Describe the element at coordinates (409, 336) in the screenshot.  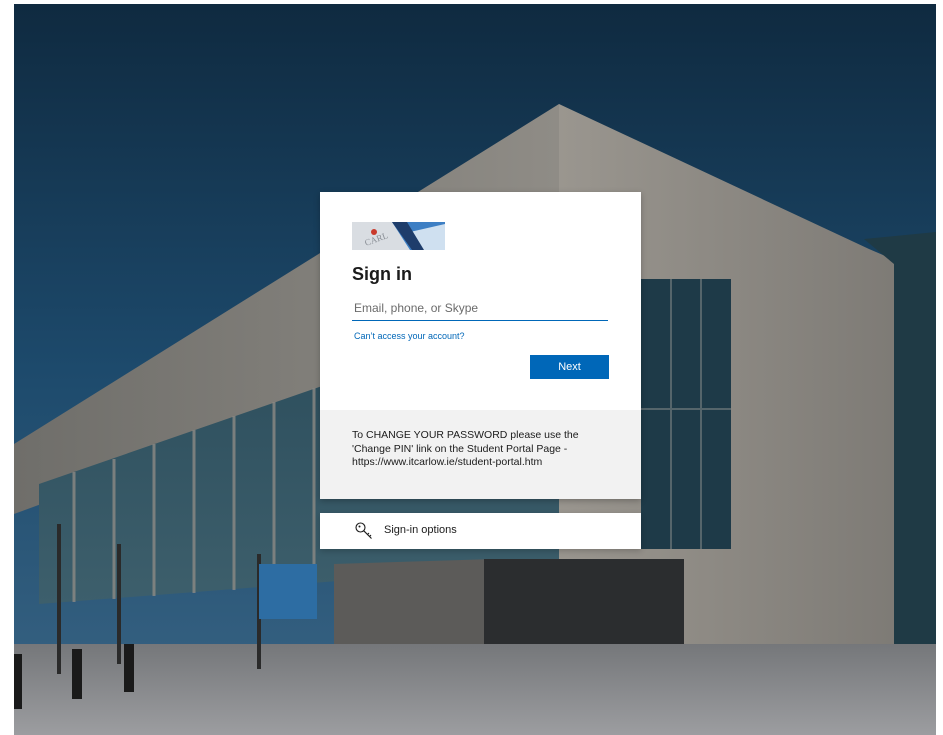
I see `cant-access-account-link: Can’t access your account?` at that location.